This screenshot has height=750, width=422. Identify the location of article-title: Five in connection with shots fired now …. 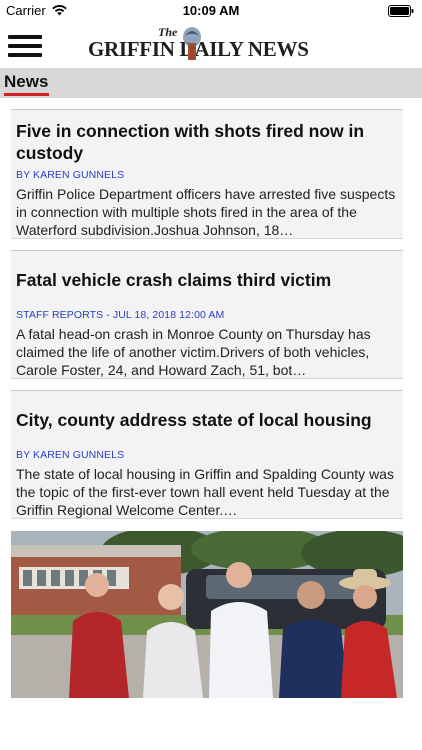
(205, 142).